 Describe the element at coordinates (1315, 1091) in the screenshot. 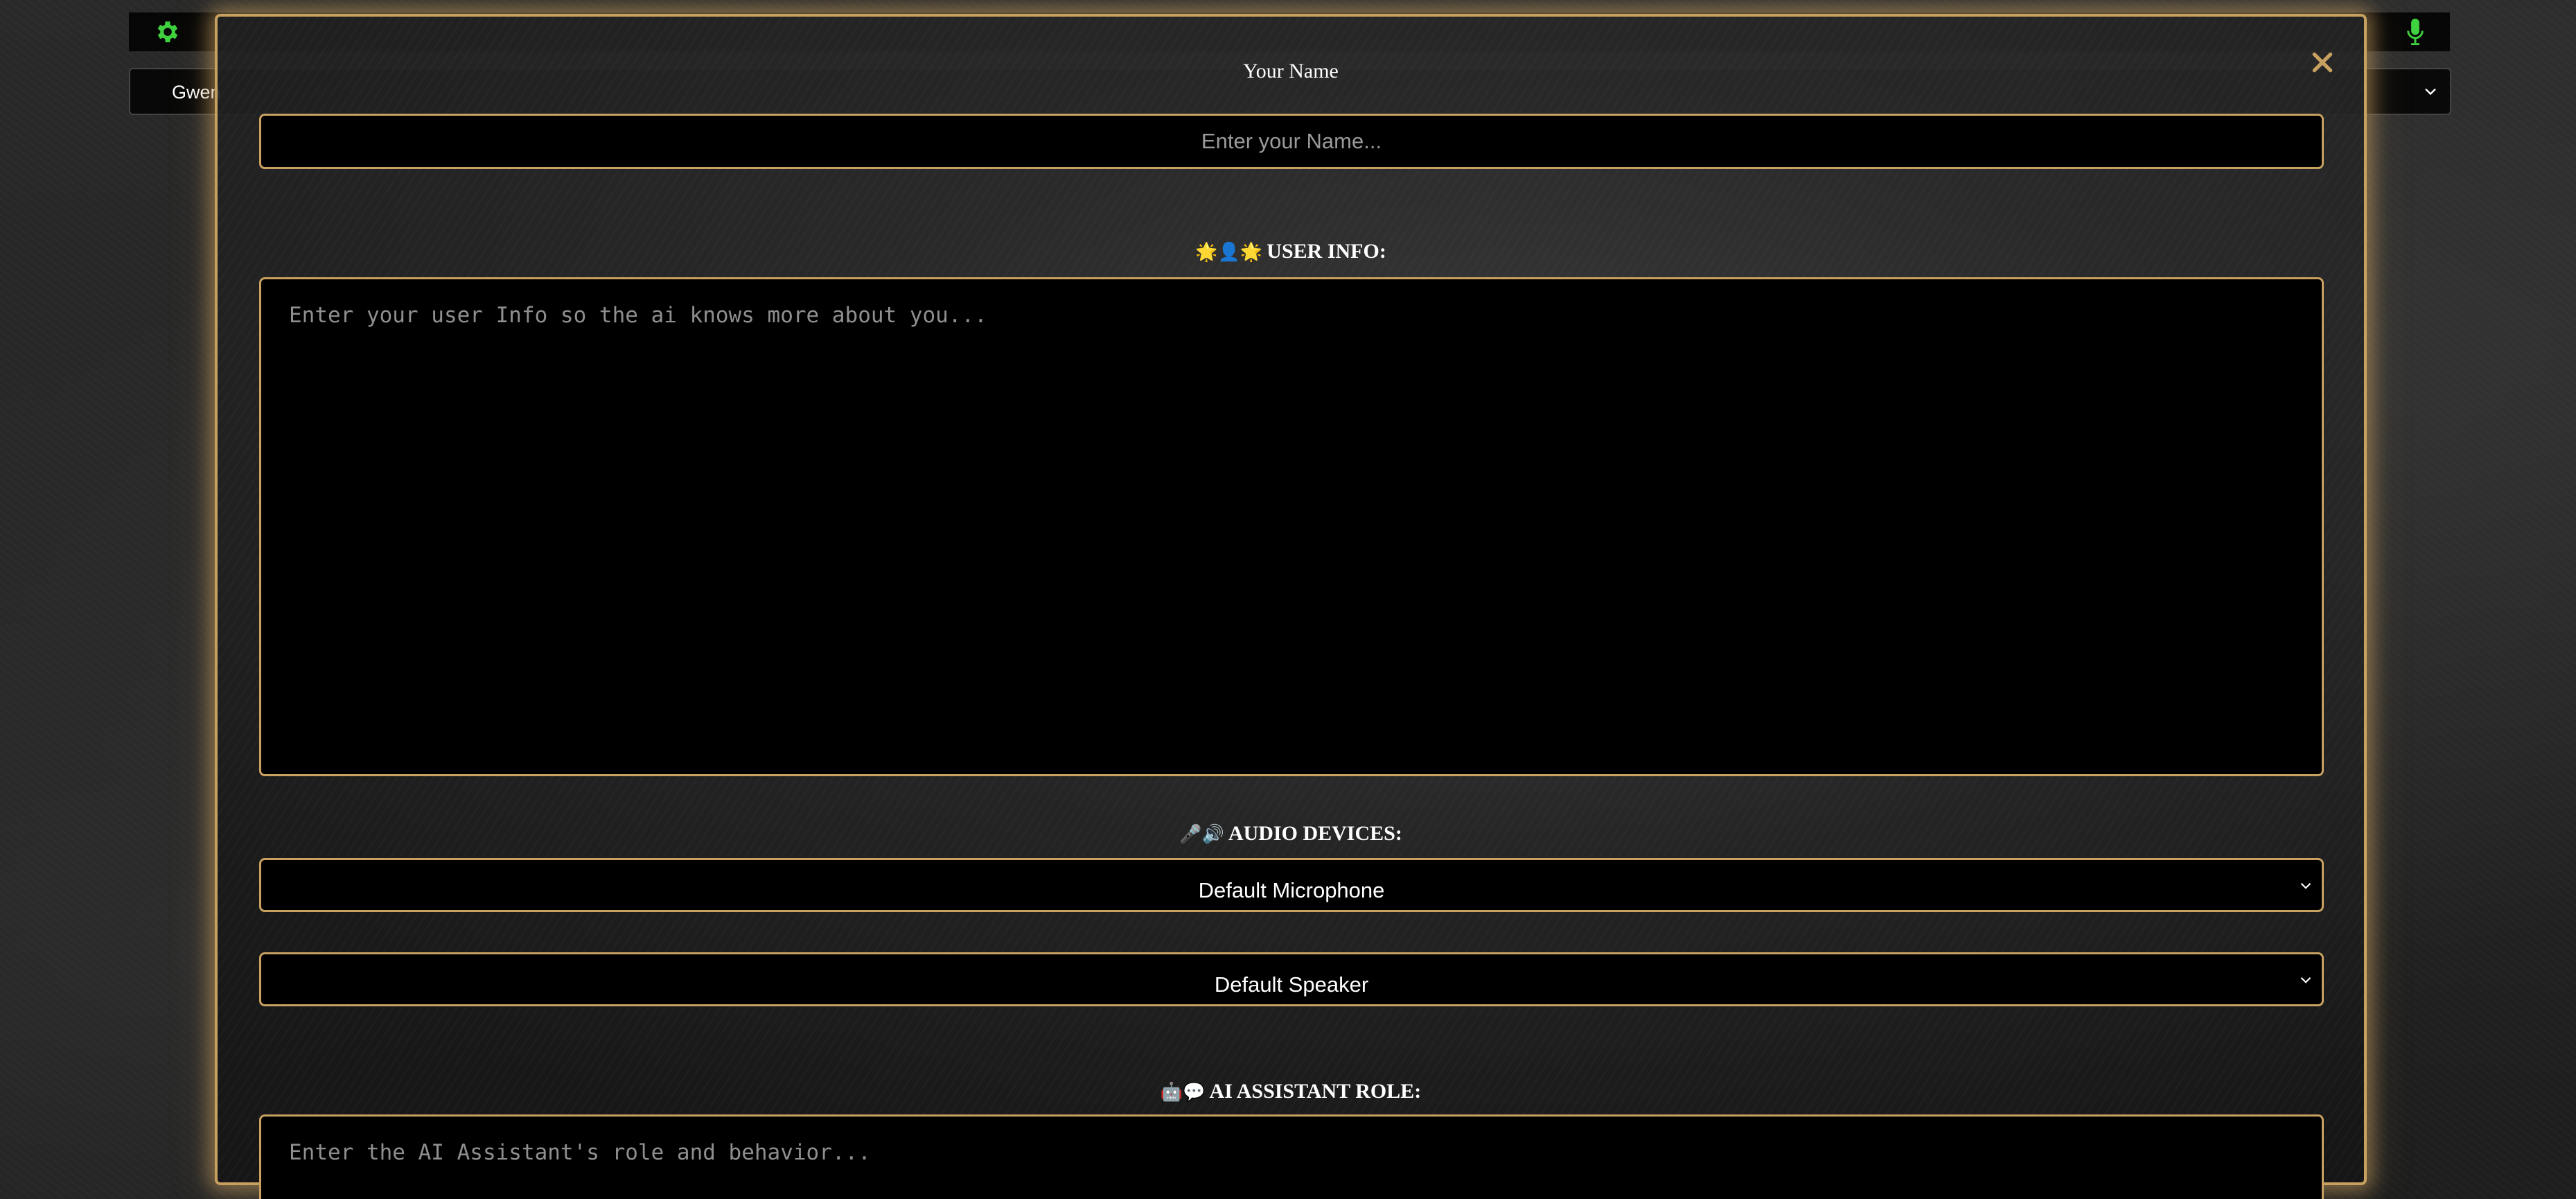

I see `assistant-role-label-text: AI ASSISTANT ROLE:` at that location.